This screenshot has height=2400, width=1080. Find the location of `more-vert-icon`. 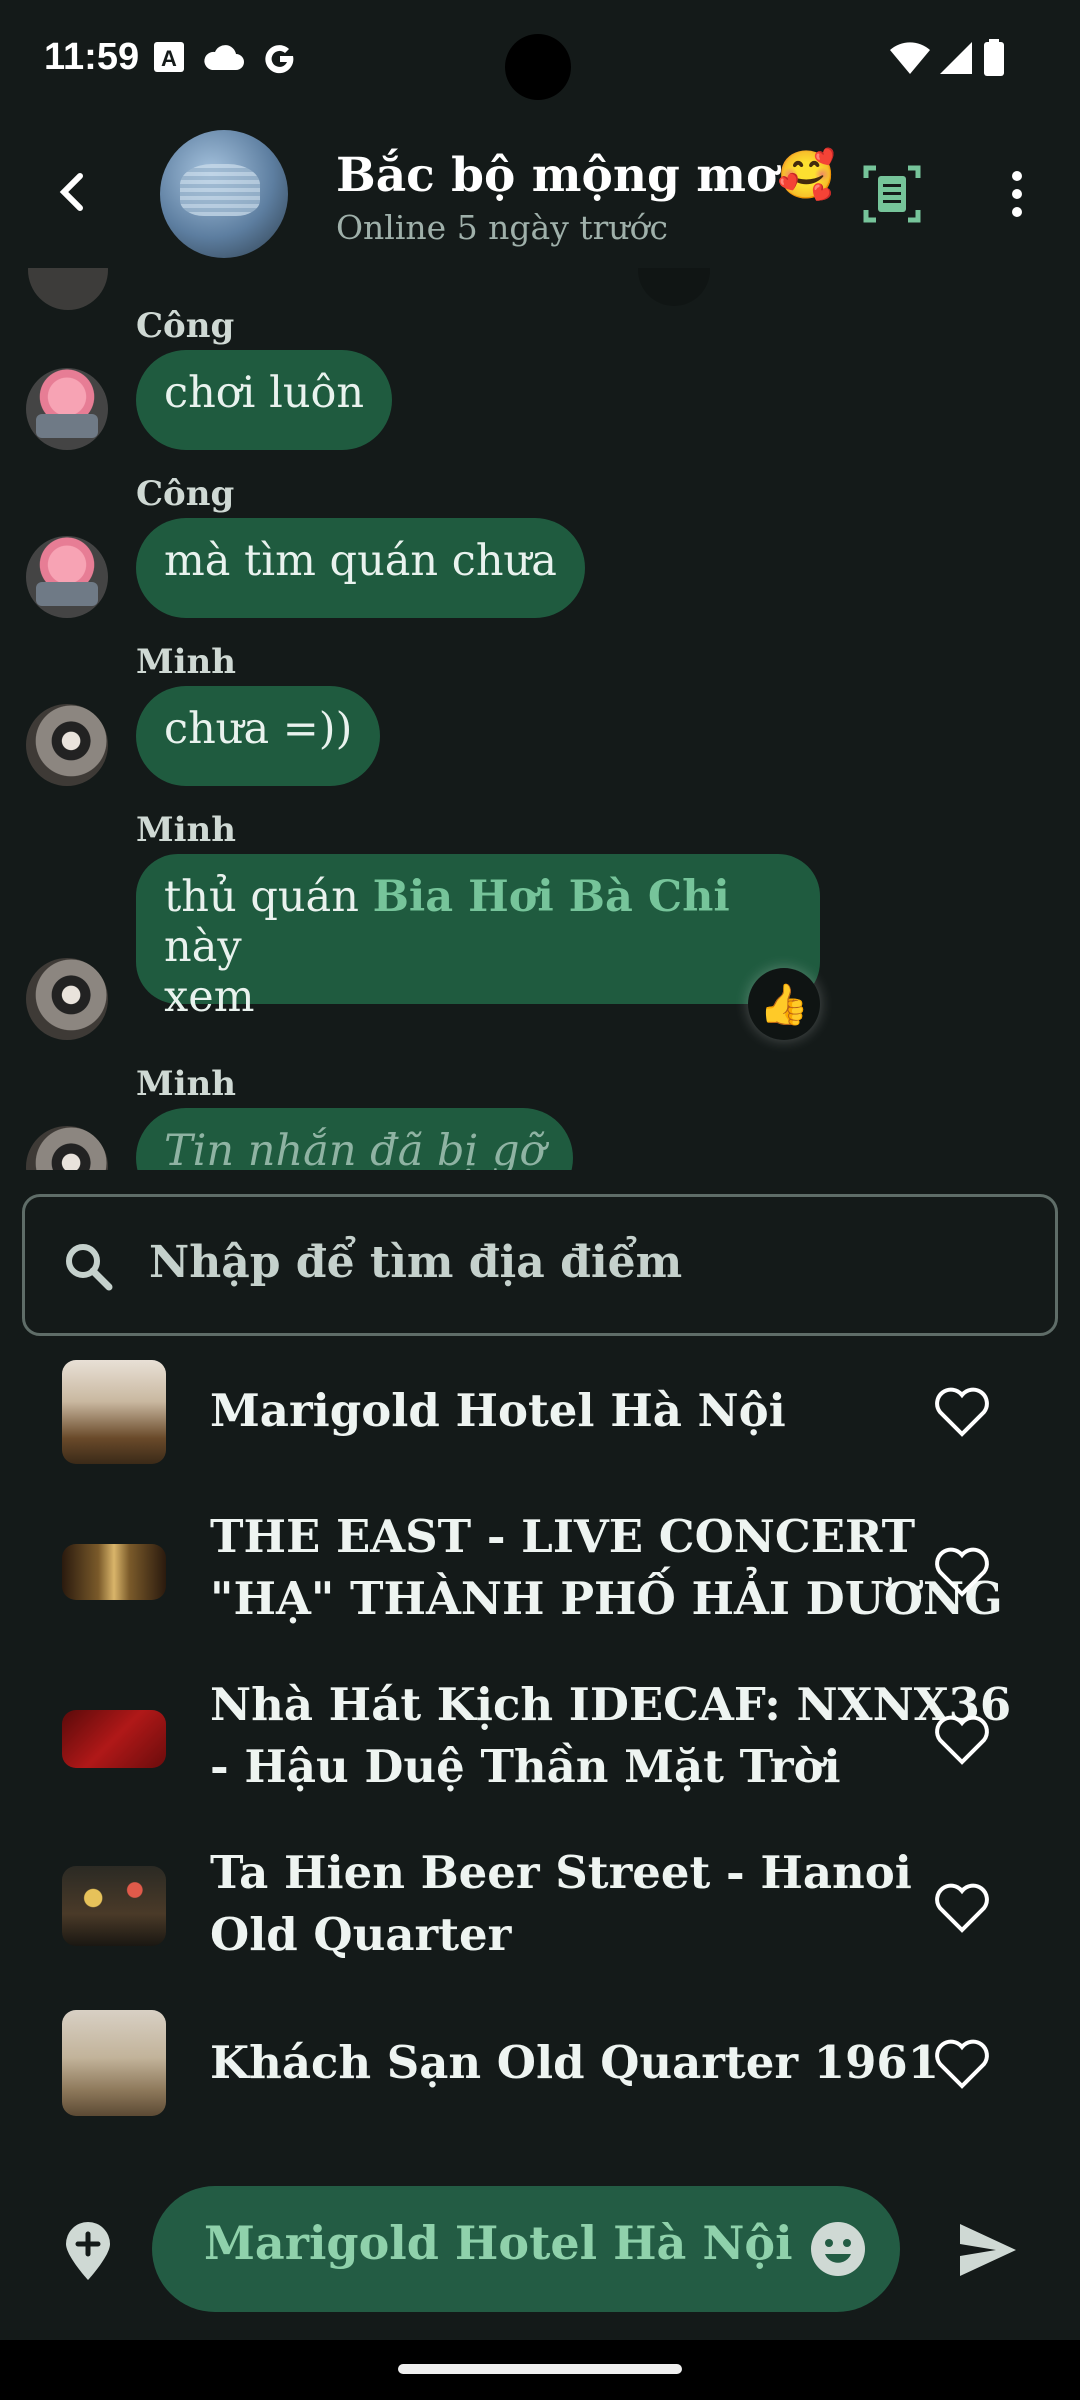

more-vert-icon is located at coordinates (1017, 194).